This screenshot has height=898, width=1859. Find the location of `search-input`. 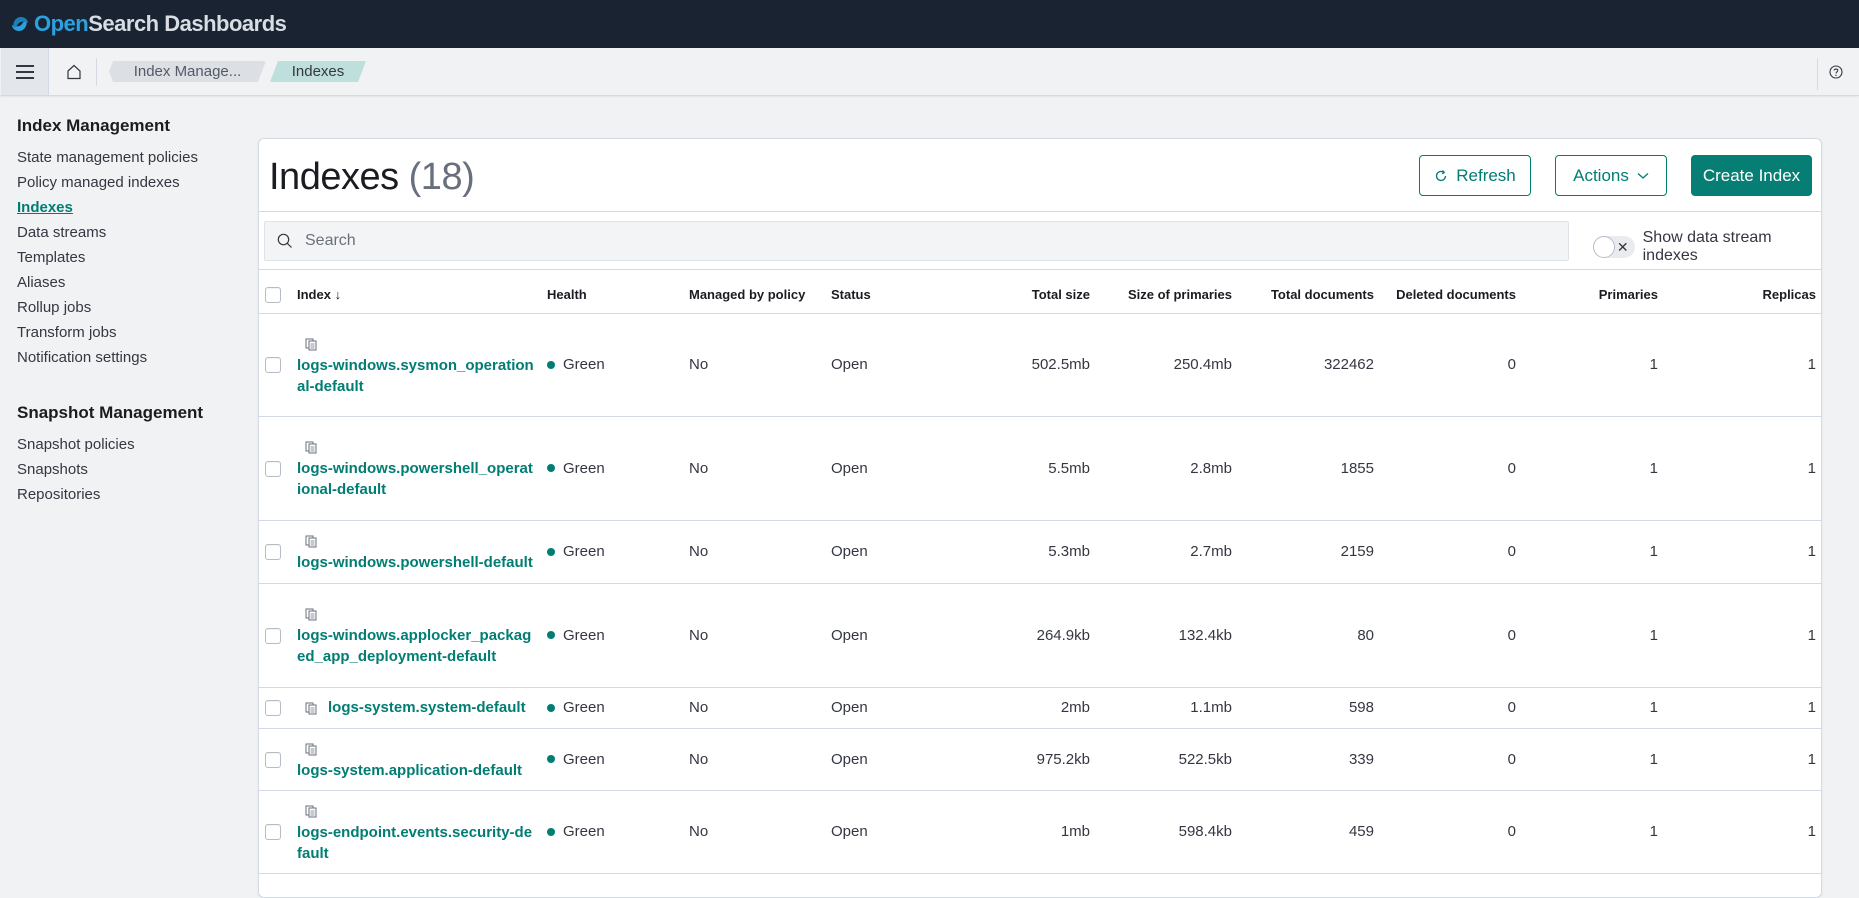

search-input is located at coordinates (905, 241).